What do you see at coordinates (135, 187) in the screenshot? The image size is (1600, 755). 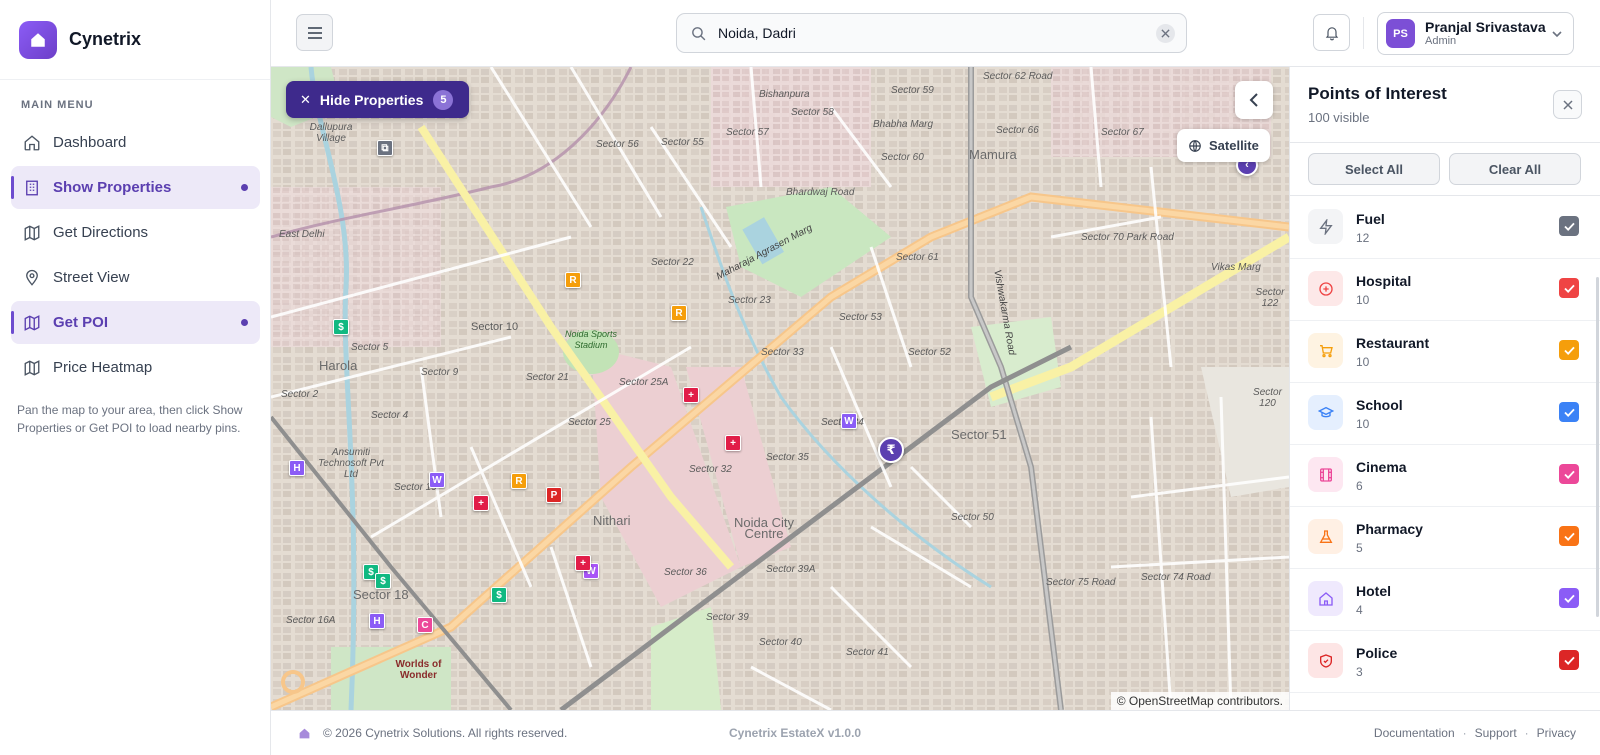 I see `sidebar-item-show-properties: Show Properties` at bounding box center [135, 187].